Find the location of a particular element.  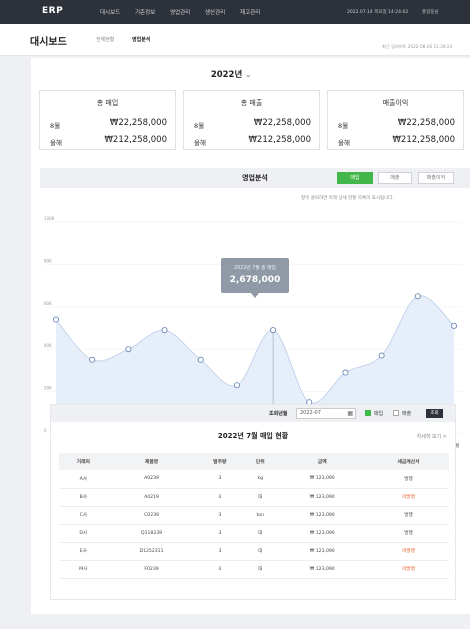

tab-sales-analysis: 영업분석 is located at coordinates (141, 39).